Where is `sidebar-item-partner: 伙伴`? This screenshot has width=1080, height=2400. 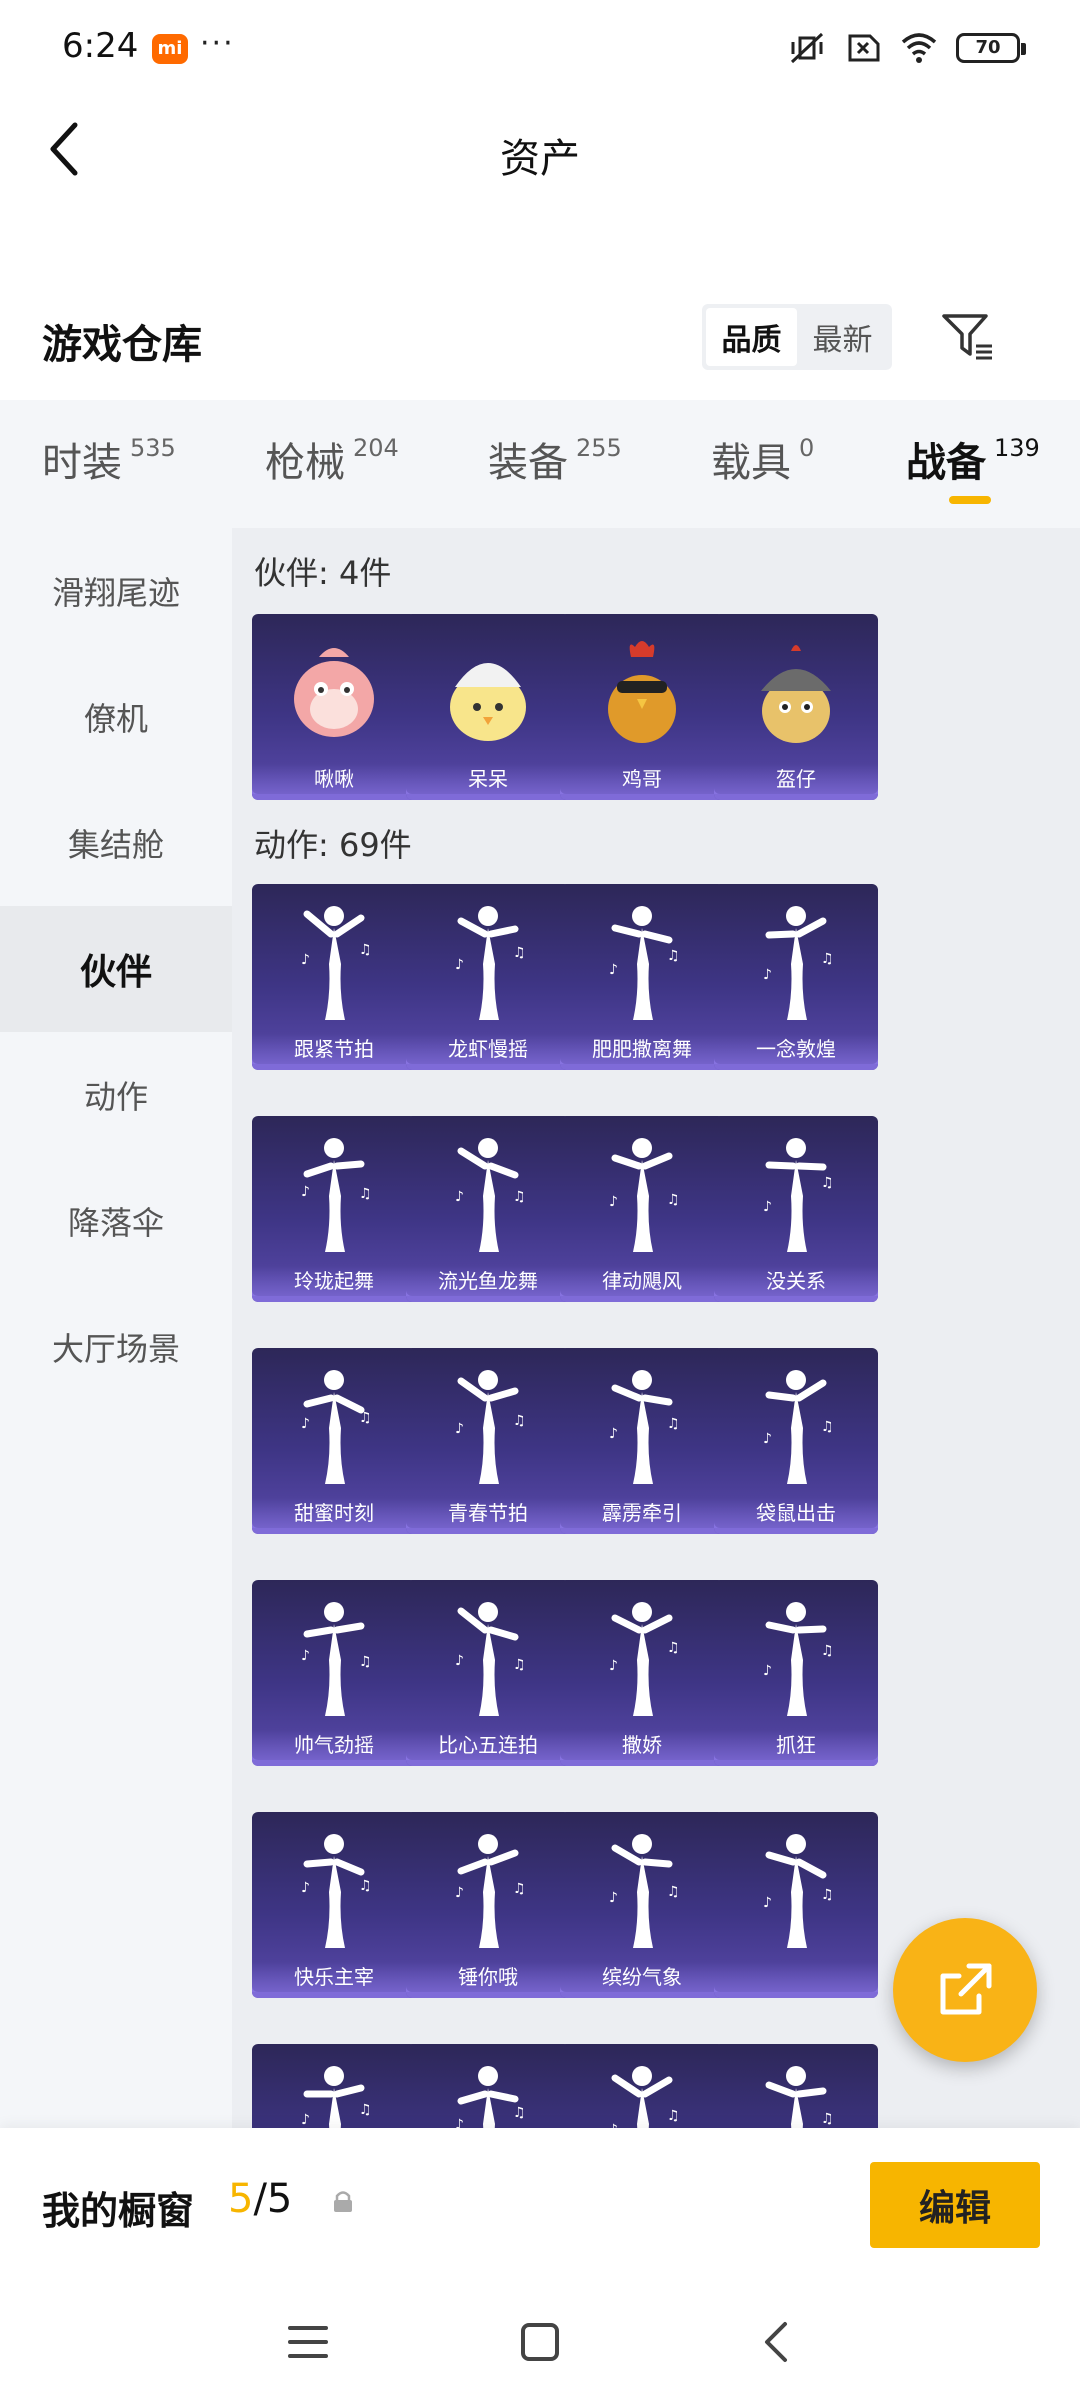 sidebar-item-partner: 伙伴 is located at coordinates (116, 969).